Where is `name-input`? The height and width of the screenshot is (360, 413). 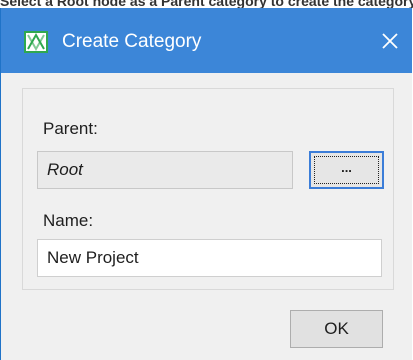 name-input is located at coordinates (209, 258).